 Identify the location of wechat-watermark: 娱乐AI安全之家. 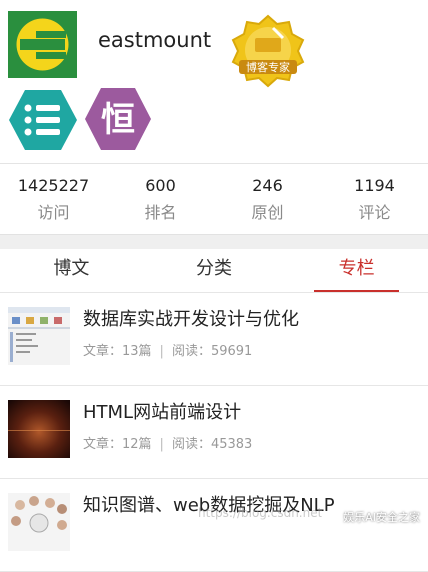
(370, 517).